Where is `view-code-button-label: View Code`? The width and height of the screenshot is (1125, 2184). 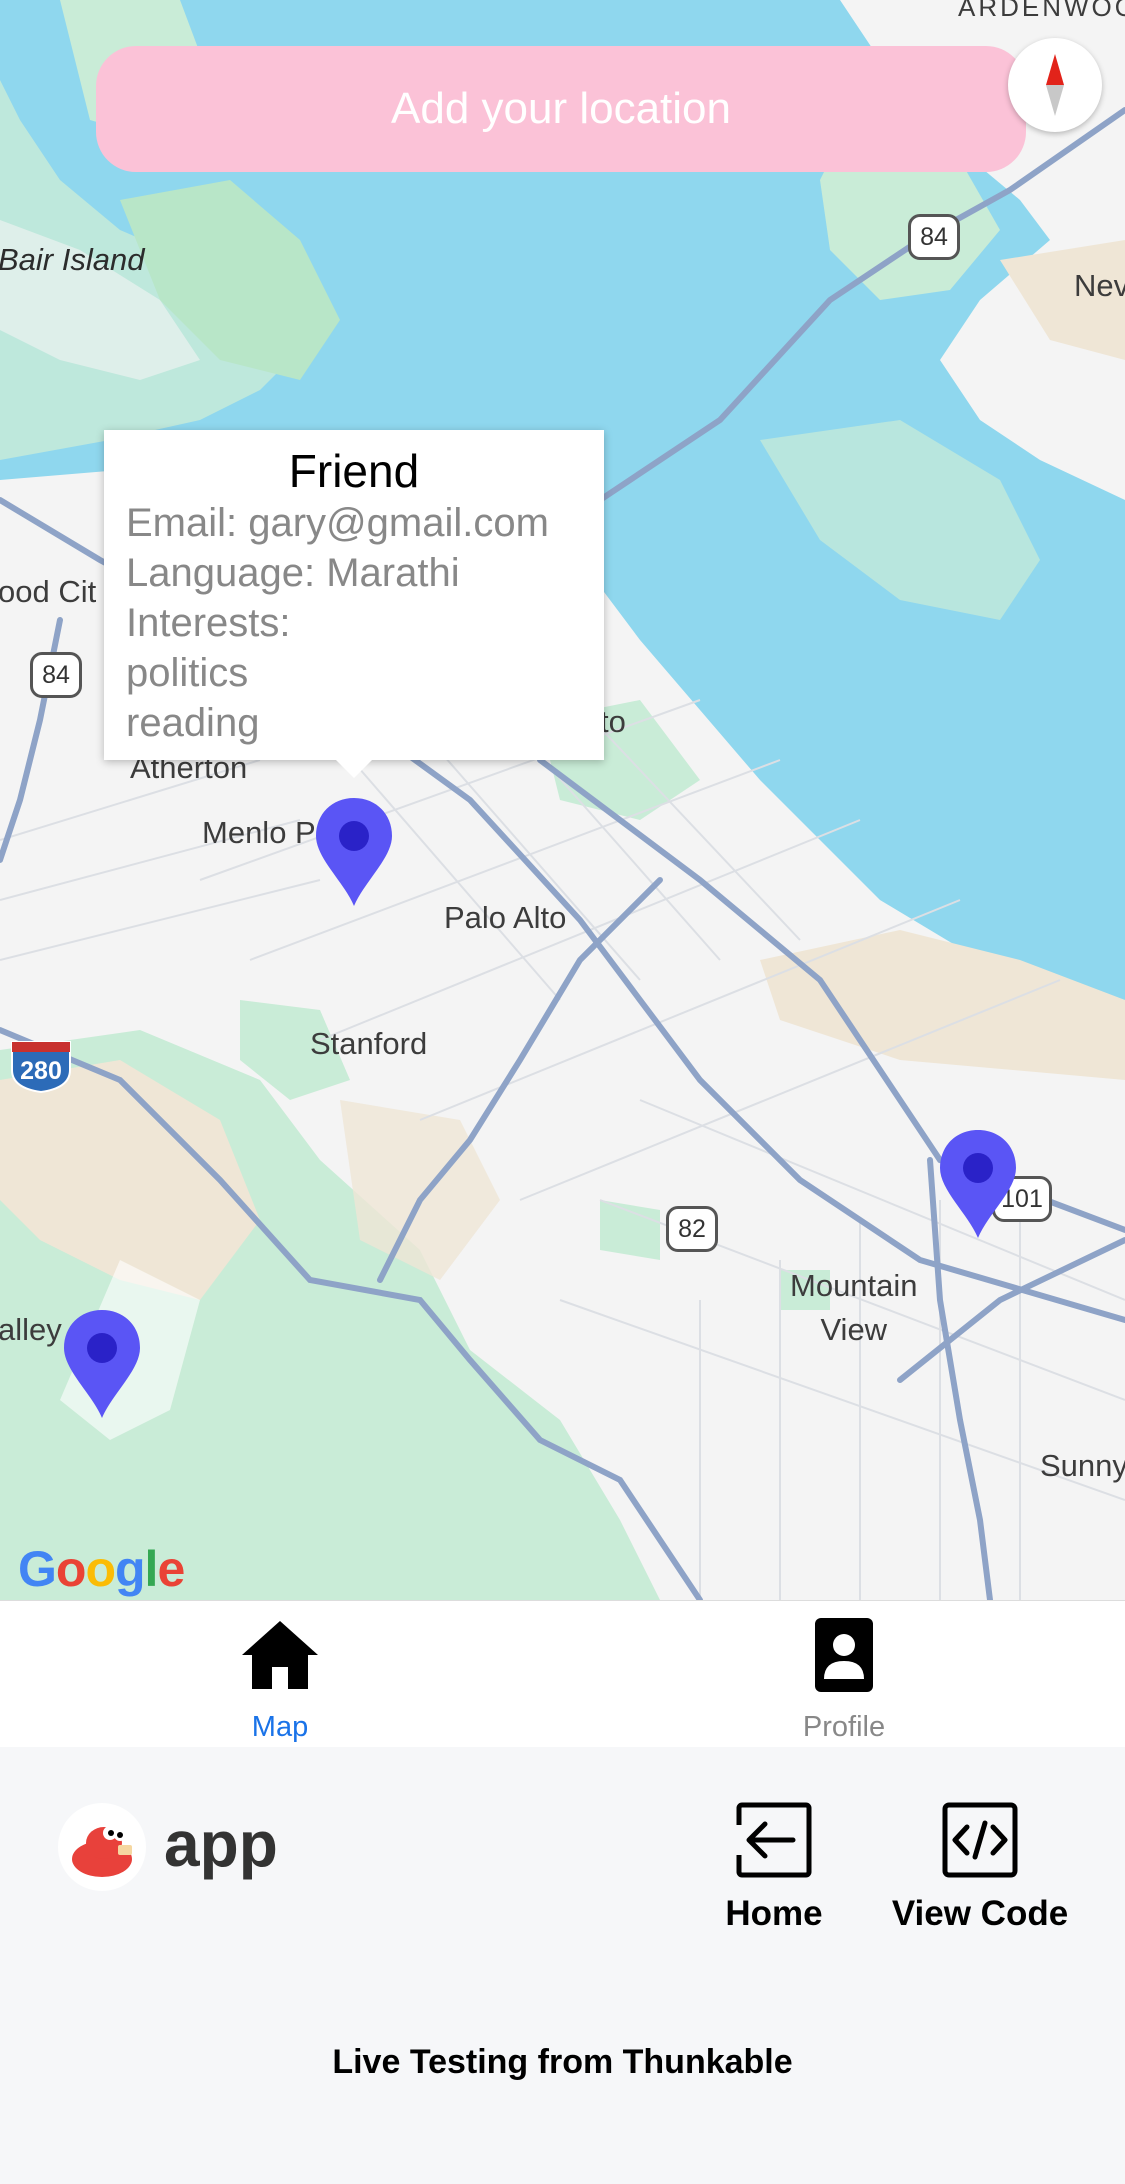
view-code-button-label: View Code is located at coordinates (980, 1913).